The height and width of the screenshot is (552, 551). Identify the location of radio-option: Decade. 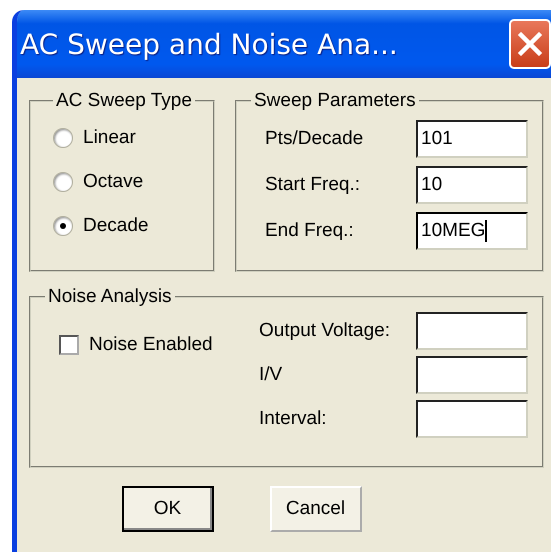
(126, 226).